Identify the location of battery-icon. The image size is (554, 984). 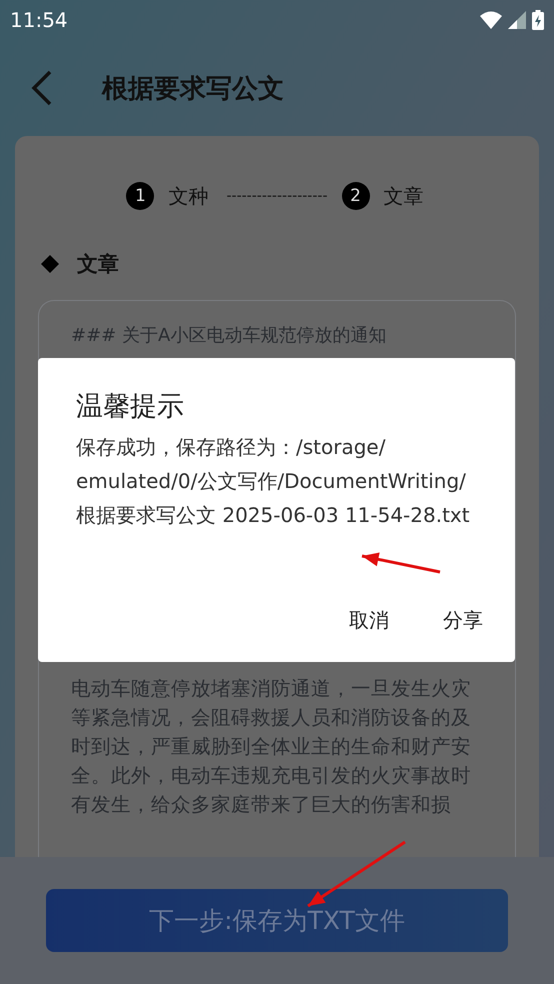
(538, 20).